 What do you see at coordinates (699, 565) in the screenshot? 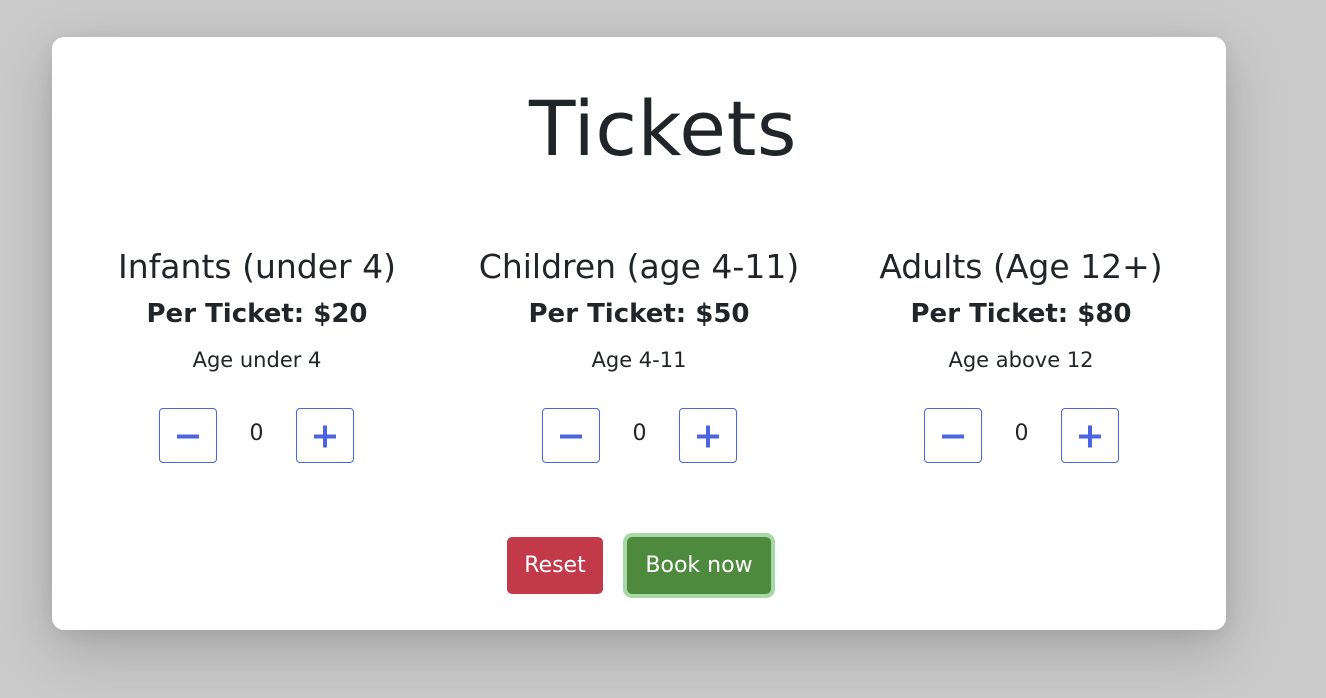
I see `book-now-button: Book now` at bounding box center [699, 565].